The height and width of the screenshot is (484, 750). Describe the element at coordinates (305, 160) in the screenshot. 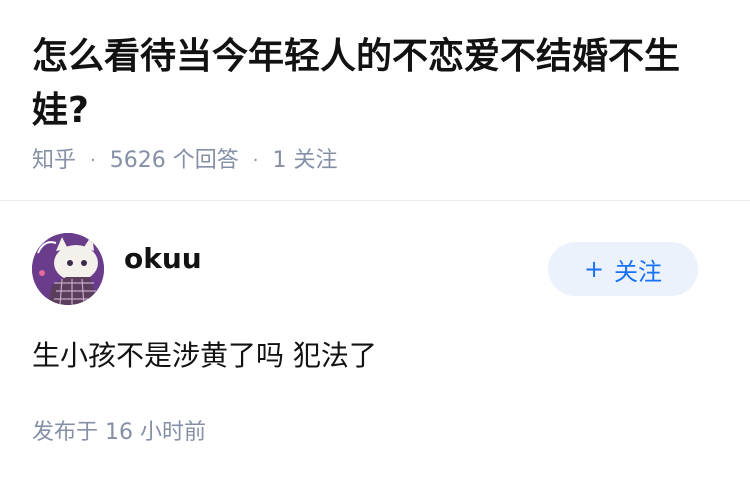

I see `follow-count: 1 关注` at that location.